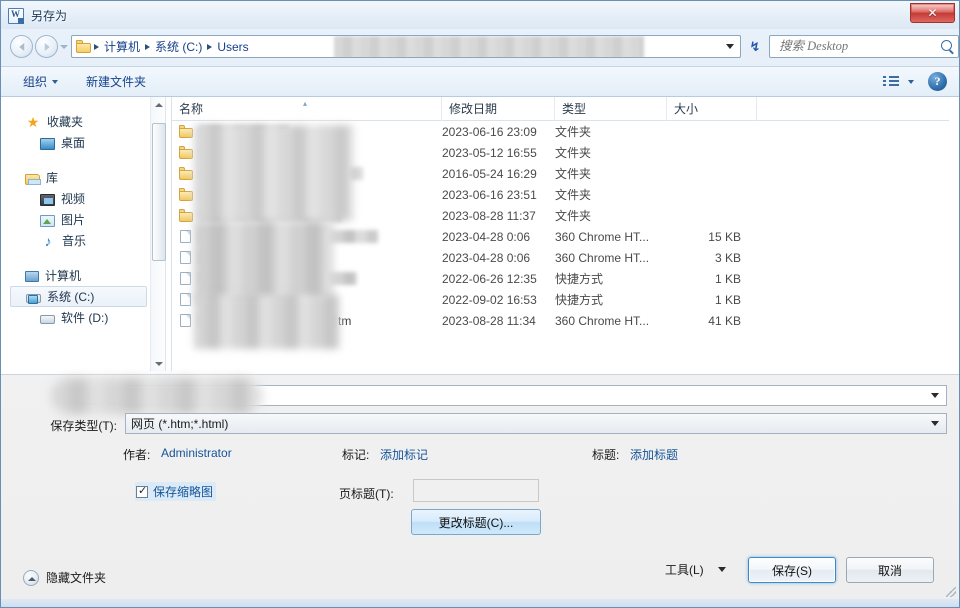 Image resolution: width=960 pixels, height=608 pixels. Describe the element at coordinates (730, 46) in the screenshot. I see `address-dropdown-icon` at that location.